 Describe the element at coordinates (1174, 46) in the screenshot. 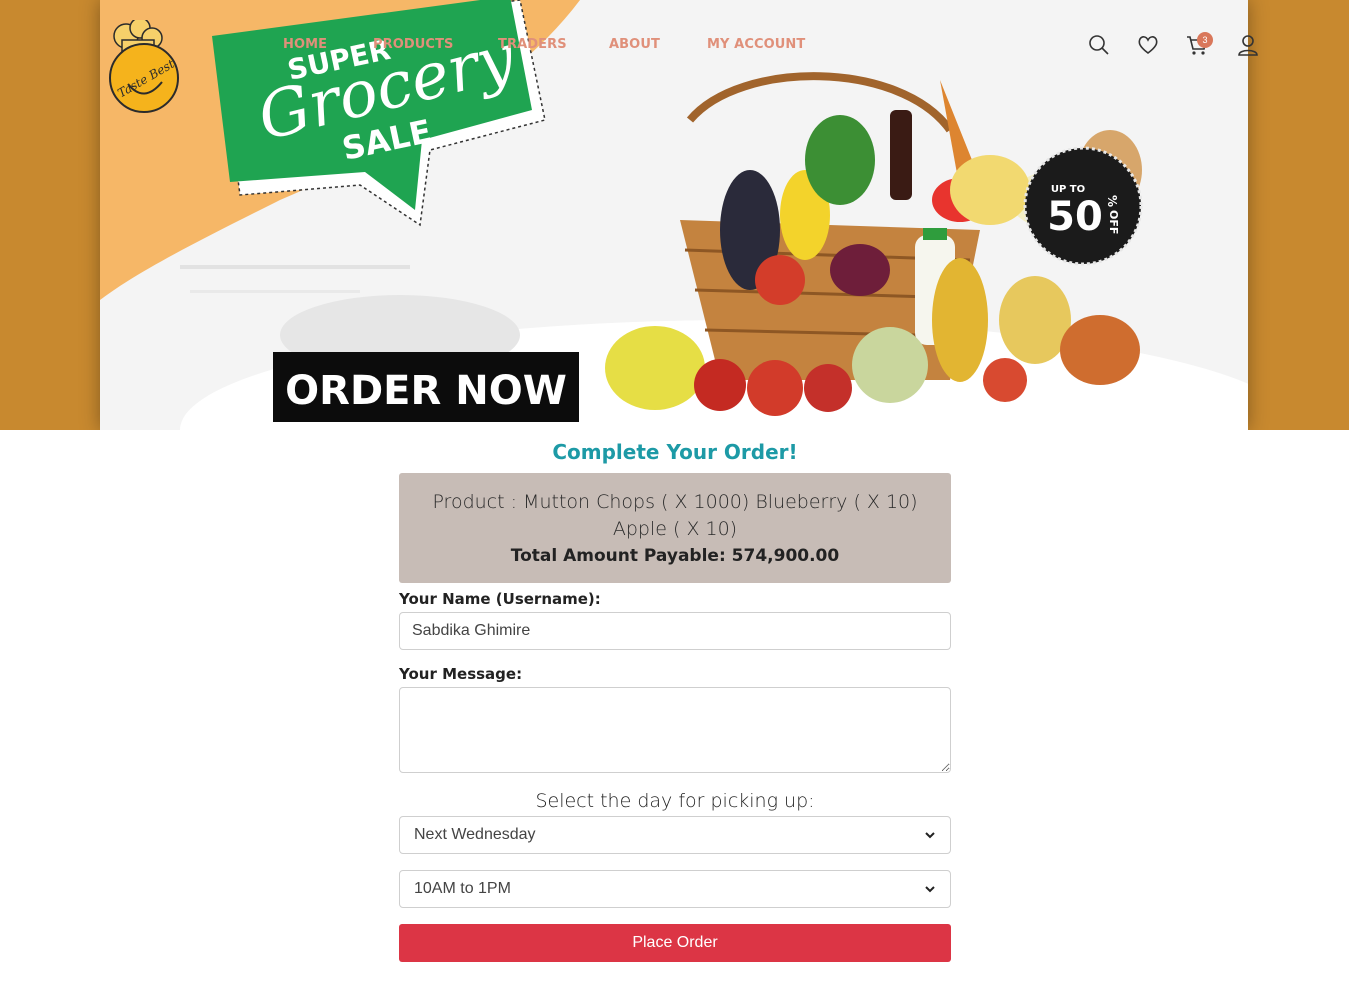

I see `header-icons` at that location.